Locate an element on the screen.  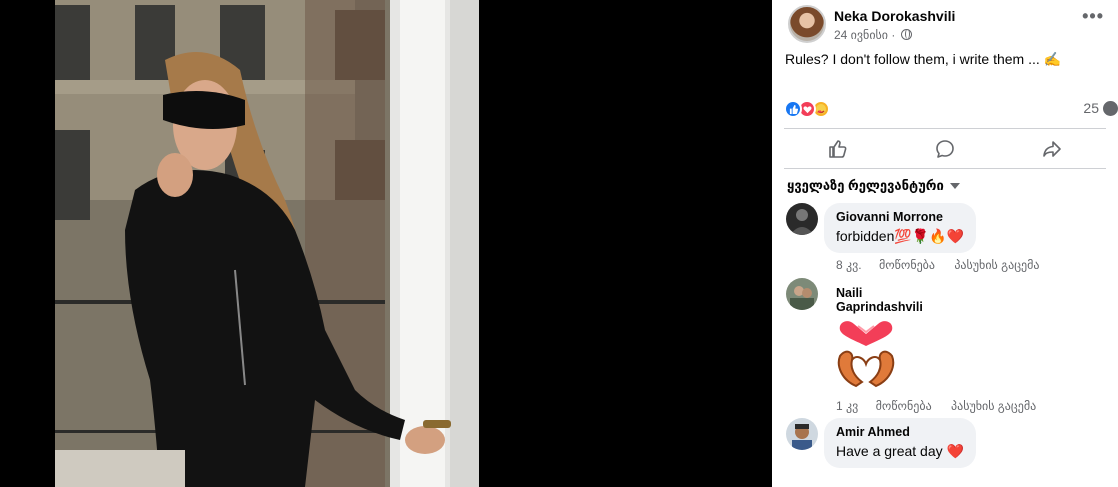
thumbs-up-icon is located at coordinates (837, 149).